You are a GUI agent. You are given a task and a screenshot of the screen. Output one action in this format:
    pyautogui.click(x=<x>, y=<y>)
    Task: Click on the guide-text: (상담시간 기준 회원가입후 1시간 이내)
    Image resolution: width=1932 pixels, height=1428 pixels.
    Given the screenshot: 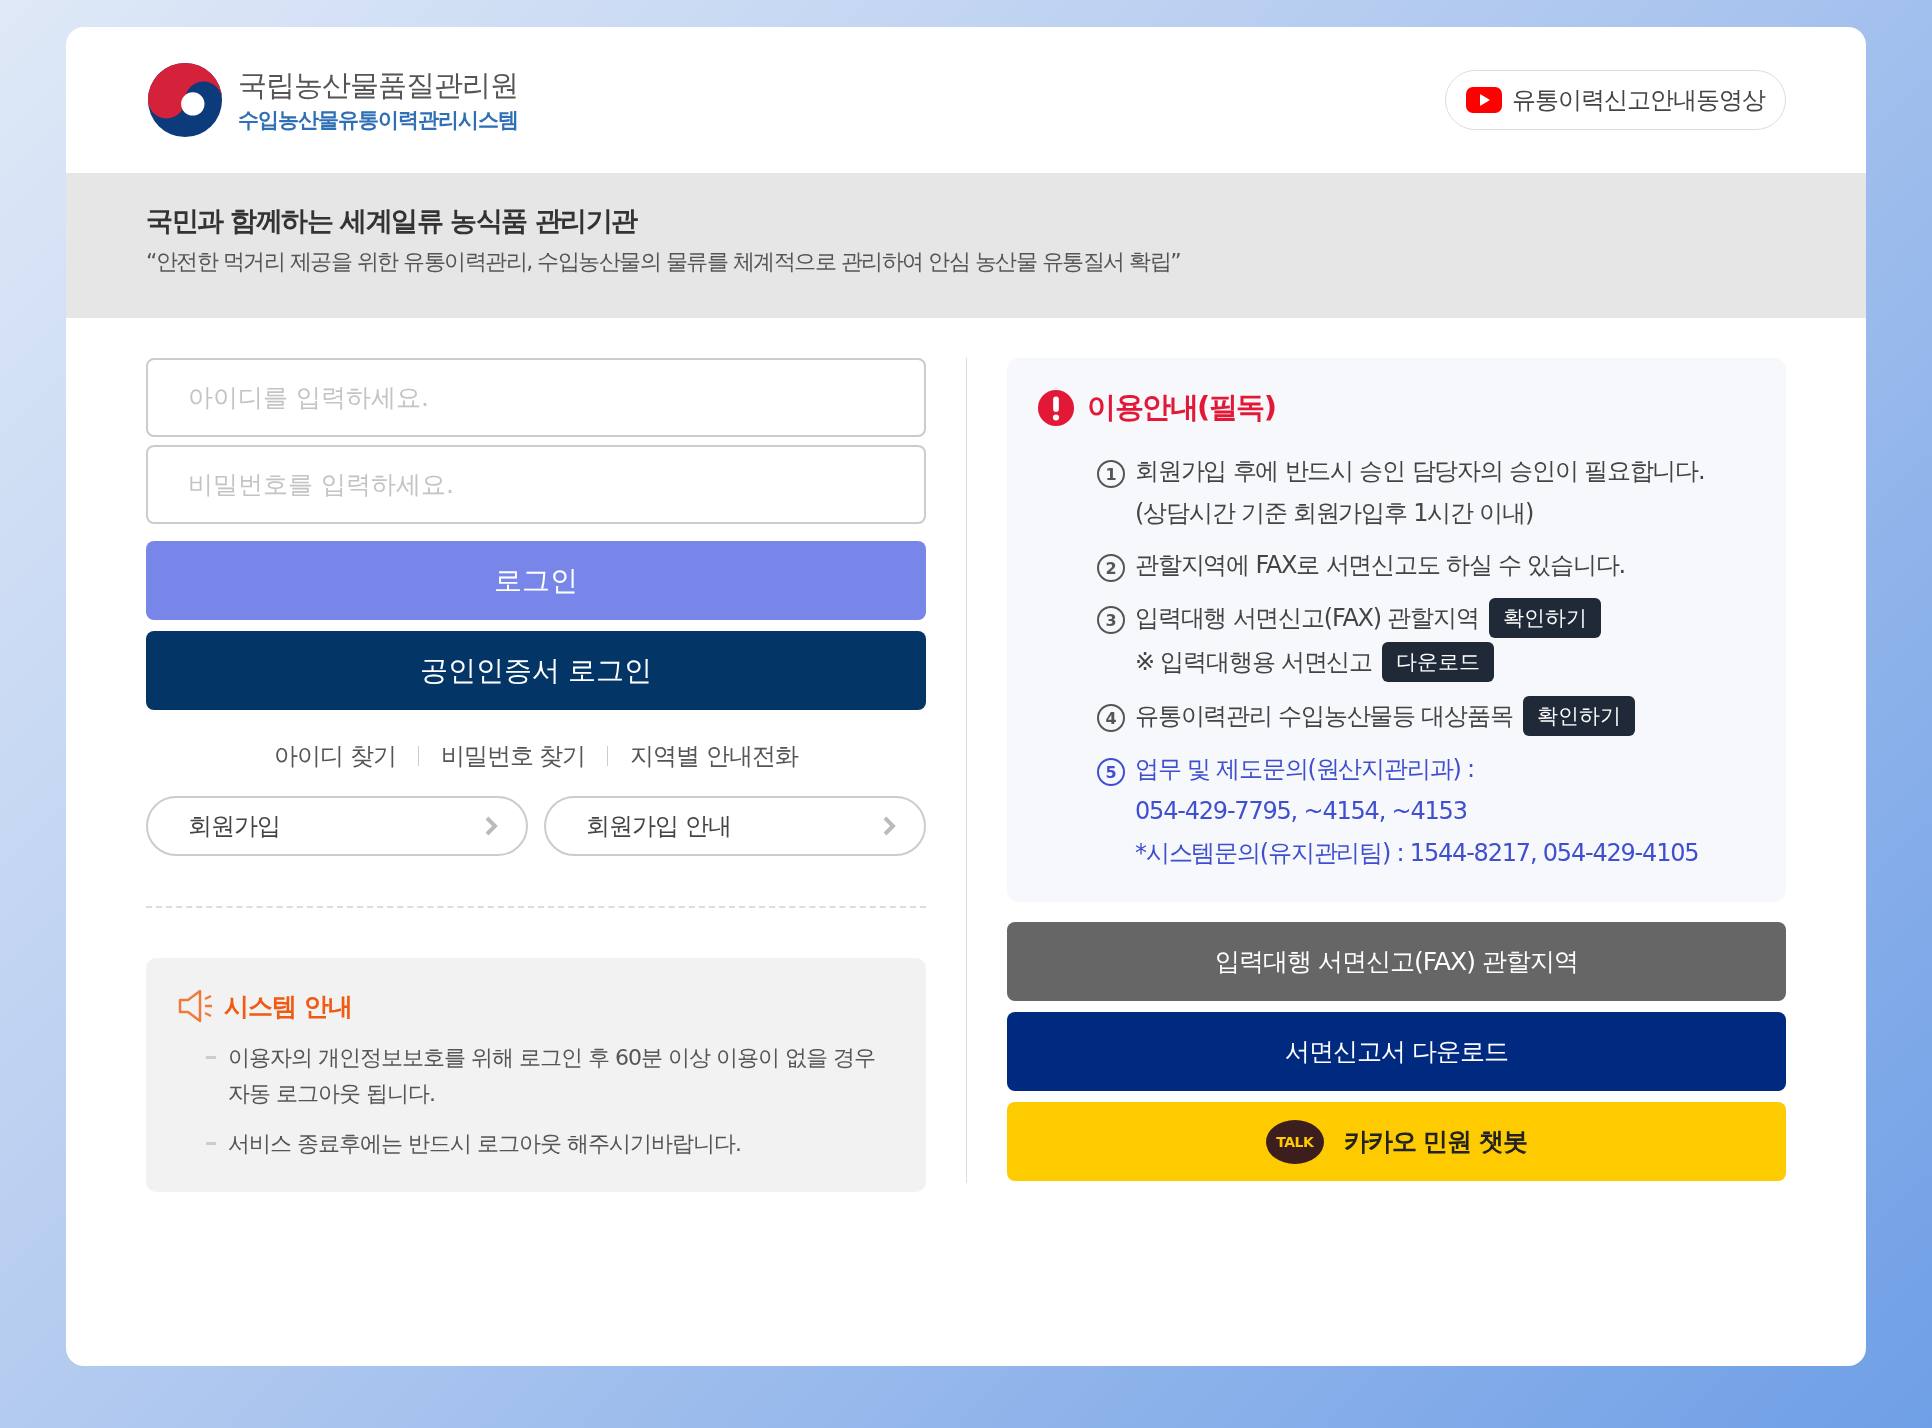 What is the action you would take?
    pyautogui.click(x=1334, y=513)
    